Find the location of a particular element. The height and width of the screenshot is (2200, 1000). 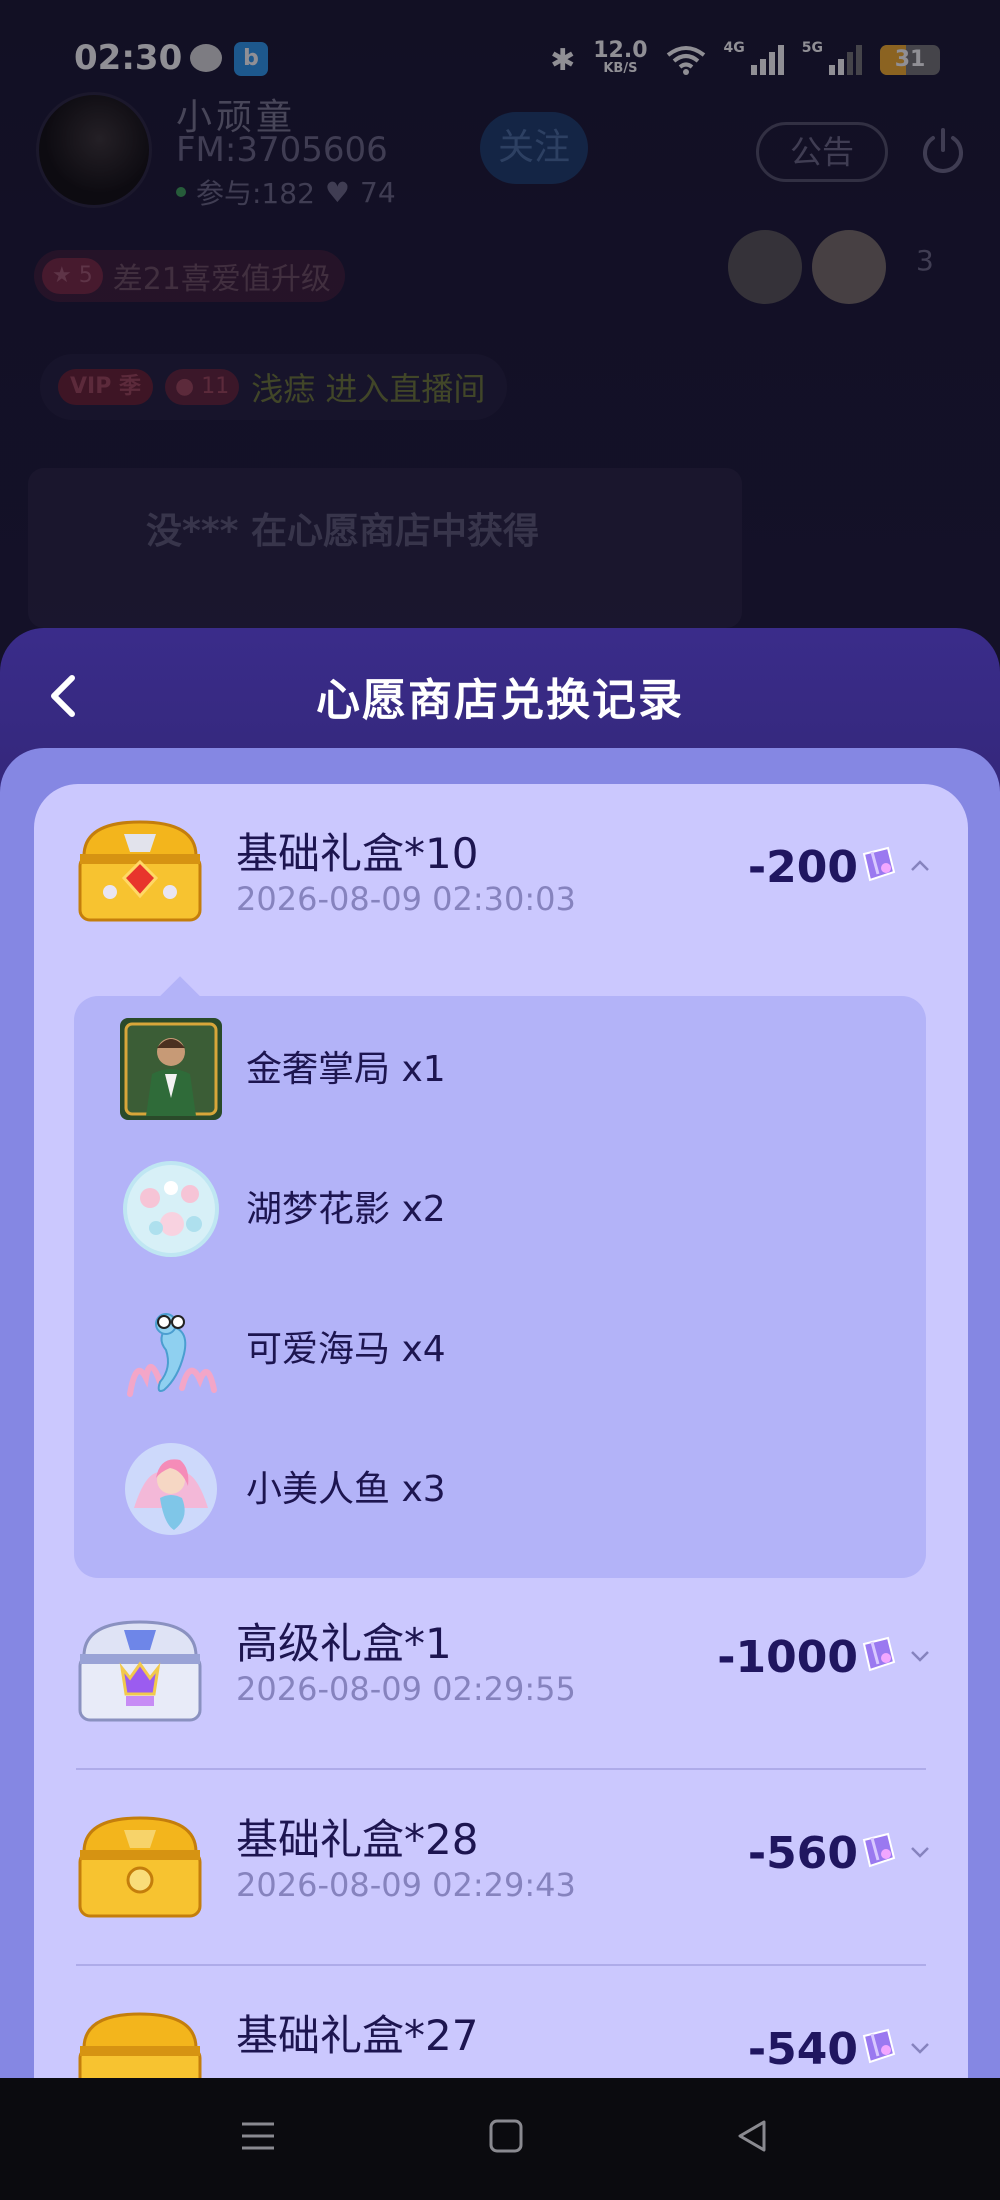

menu-icon is located at coordinates (258, 2136).